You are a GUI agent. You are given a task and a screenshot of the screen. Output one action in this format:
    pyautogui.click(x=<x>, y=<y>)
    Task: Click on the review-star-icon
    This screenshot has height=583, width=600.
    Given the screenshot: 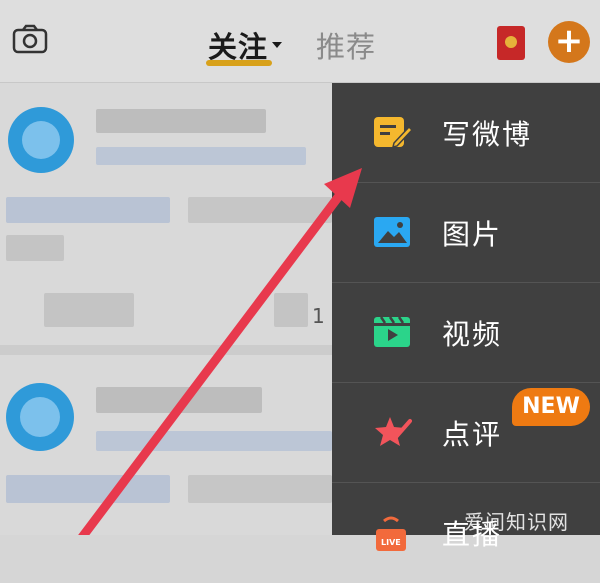 What is the action you would take?
    pyautogui.click(x=393, y=431)
    